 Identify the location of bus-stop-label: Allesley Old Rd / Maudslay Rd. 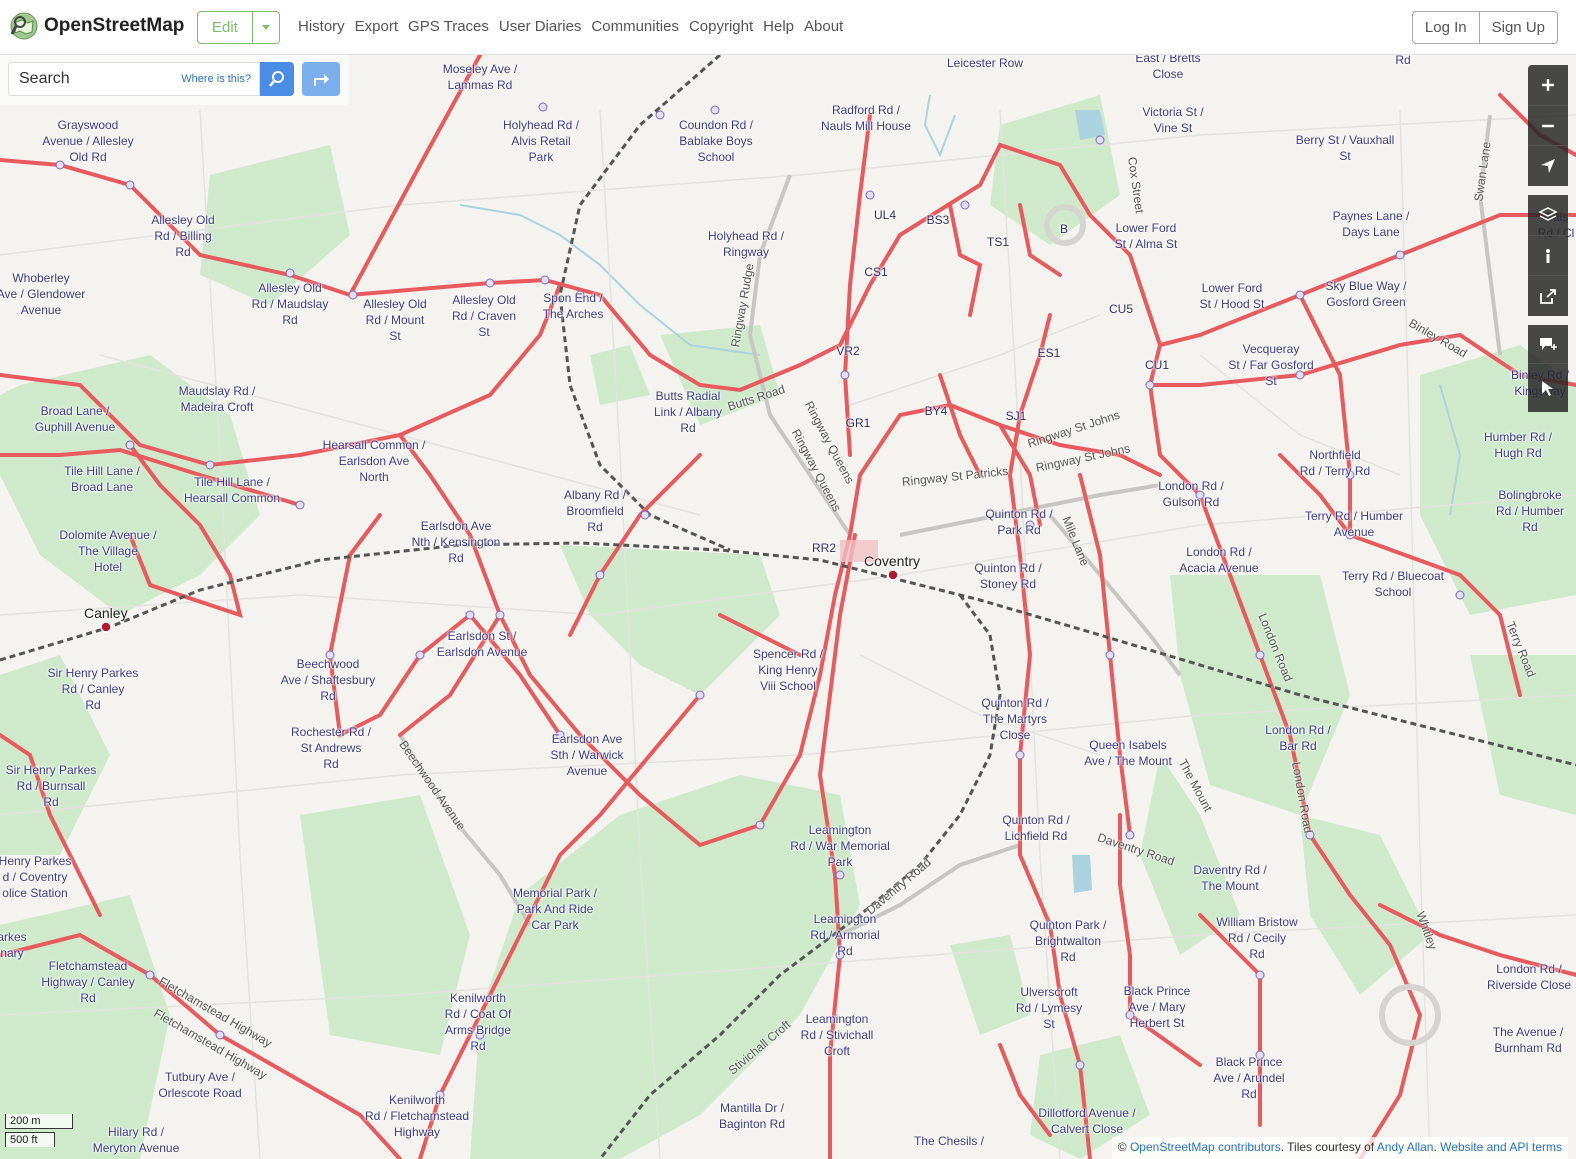
(290, 304).